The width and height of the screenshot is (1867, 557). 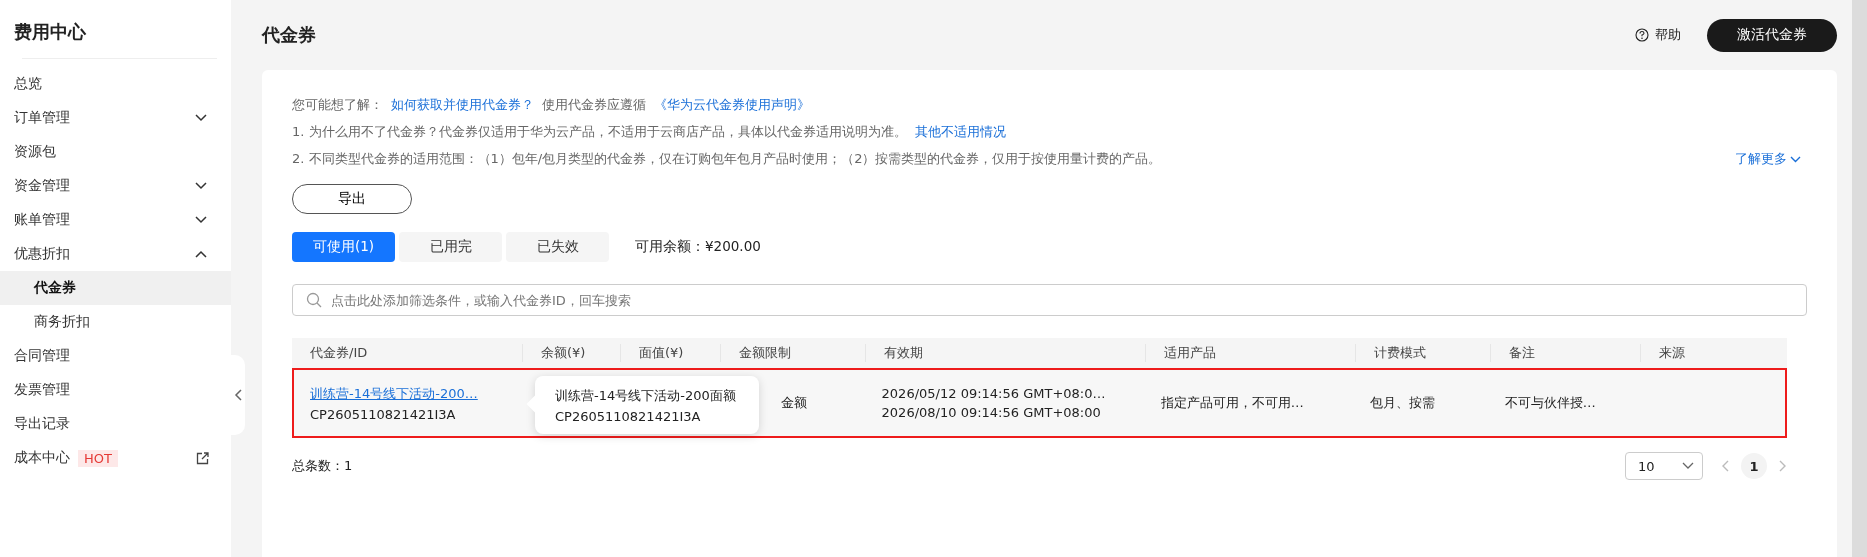 What do you see at coordinates (352, 199) in the screenshot?
I see `export-button: 导出` at bounding box center [352, 199].